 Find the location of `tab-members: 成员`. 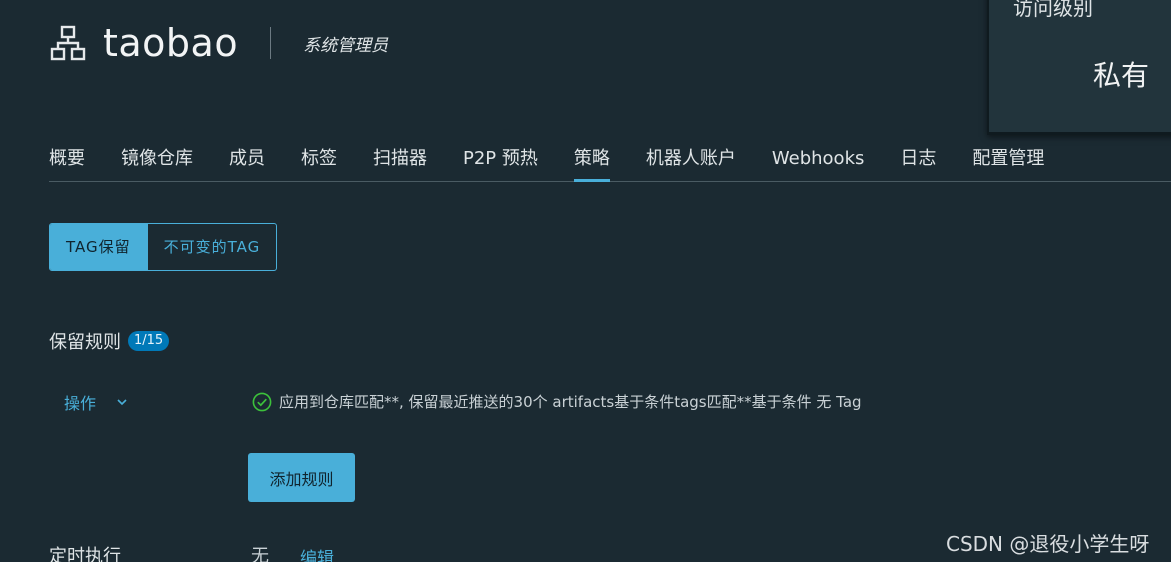

tab-members: 成员 is located at coordinates (247, 160).